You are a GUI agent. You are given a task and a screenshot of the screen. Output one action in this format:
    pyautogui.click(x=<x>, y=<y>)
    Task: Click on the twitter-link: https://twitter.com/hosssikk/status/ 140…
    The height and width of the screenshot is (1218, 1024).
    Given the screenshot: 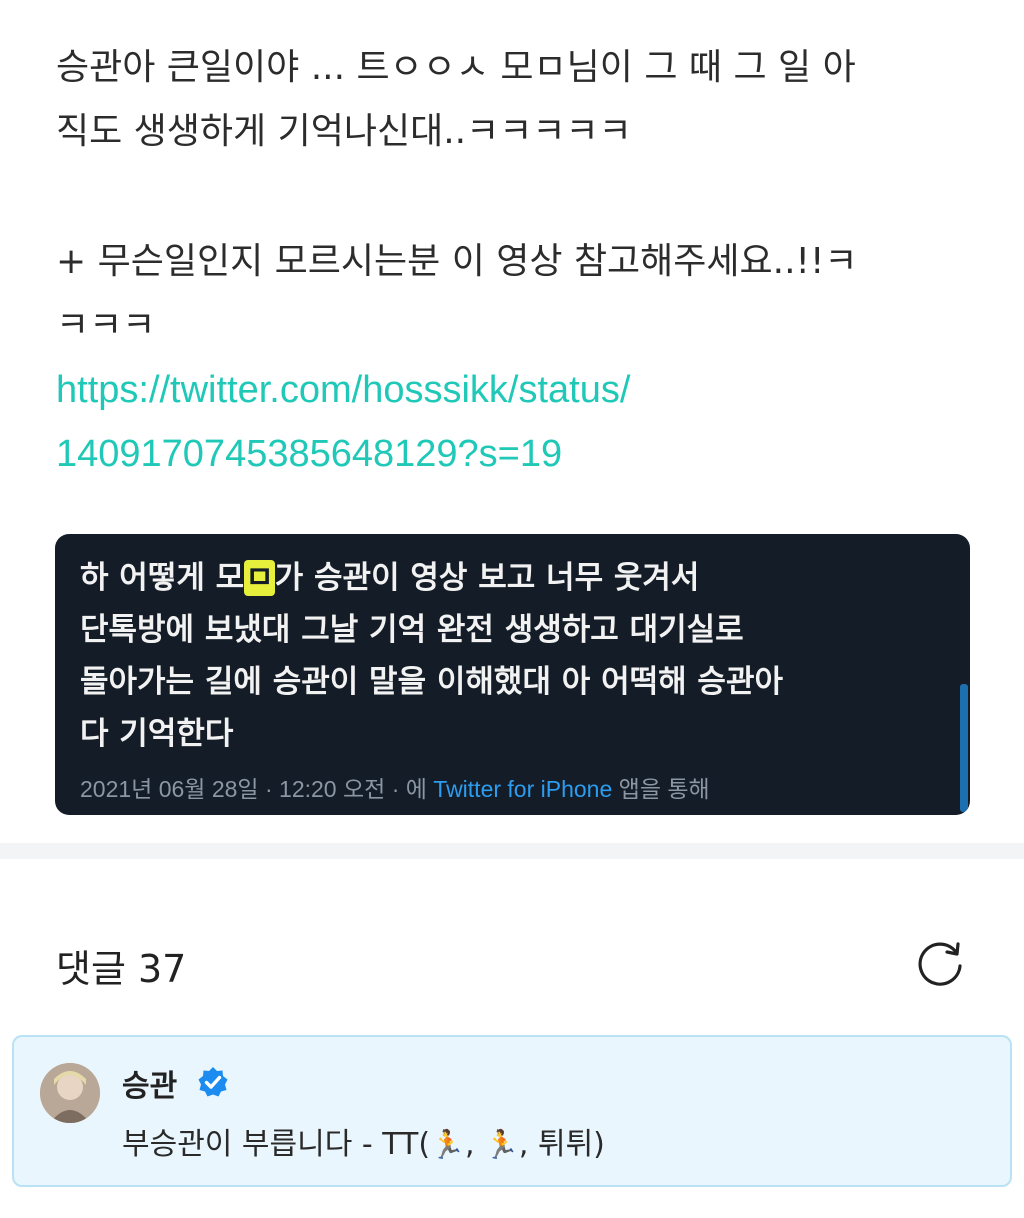 What is the action you would take?
    pyautogui.click(x=516, y=422)
    